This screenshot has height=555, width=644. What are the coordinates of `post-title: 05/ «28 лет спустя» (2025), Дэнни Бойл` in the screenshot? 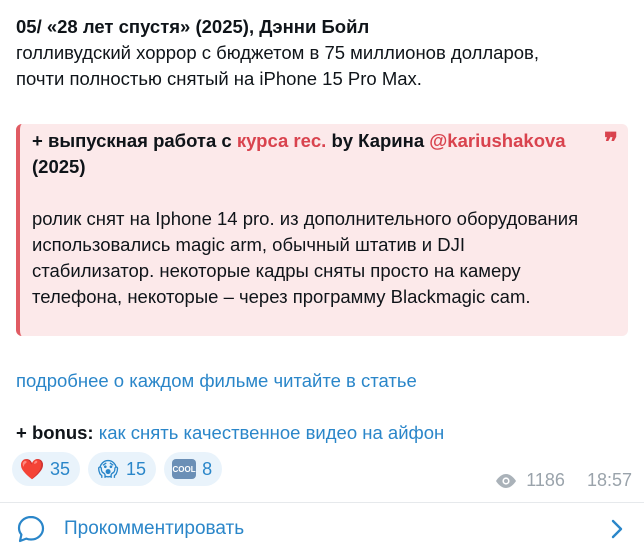 It's located at (193, 26).